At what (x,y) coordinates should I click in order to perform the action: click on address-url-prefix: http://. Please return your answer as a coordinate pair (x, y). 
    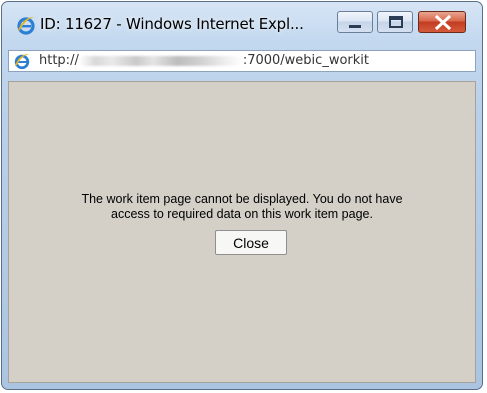
    Looking at the image, I should click on (59, 60).